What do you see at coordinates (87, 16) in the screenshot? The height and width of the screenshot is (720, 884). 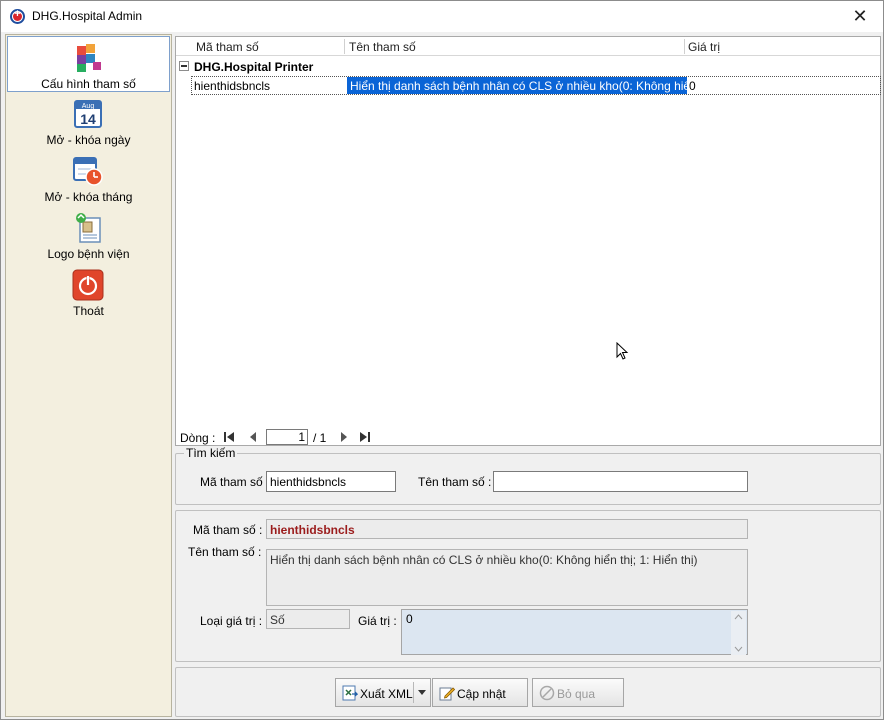 I see `window-title: DHG.Hospital Admin` at bounding box center [87, 16].